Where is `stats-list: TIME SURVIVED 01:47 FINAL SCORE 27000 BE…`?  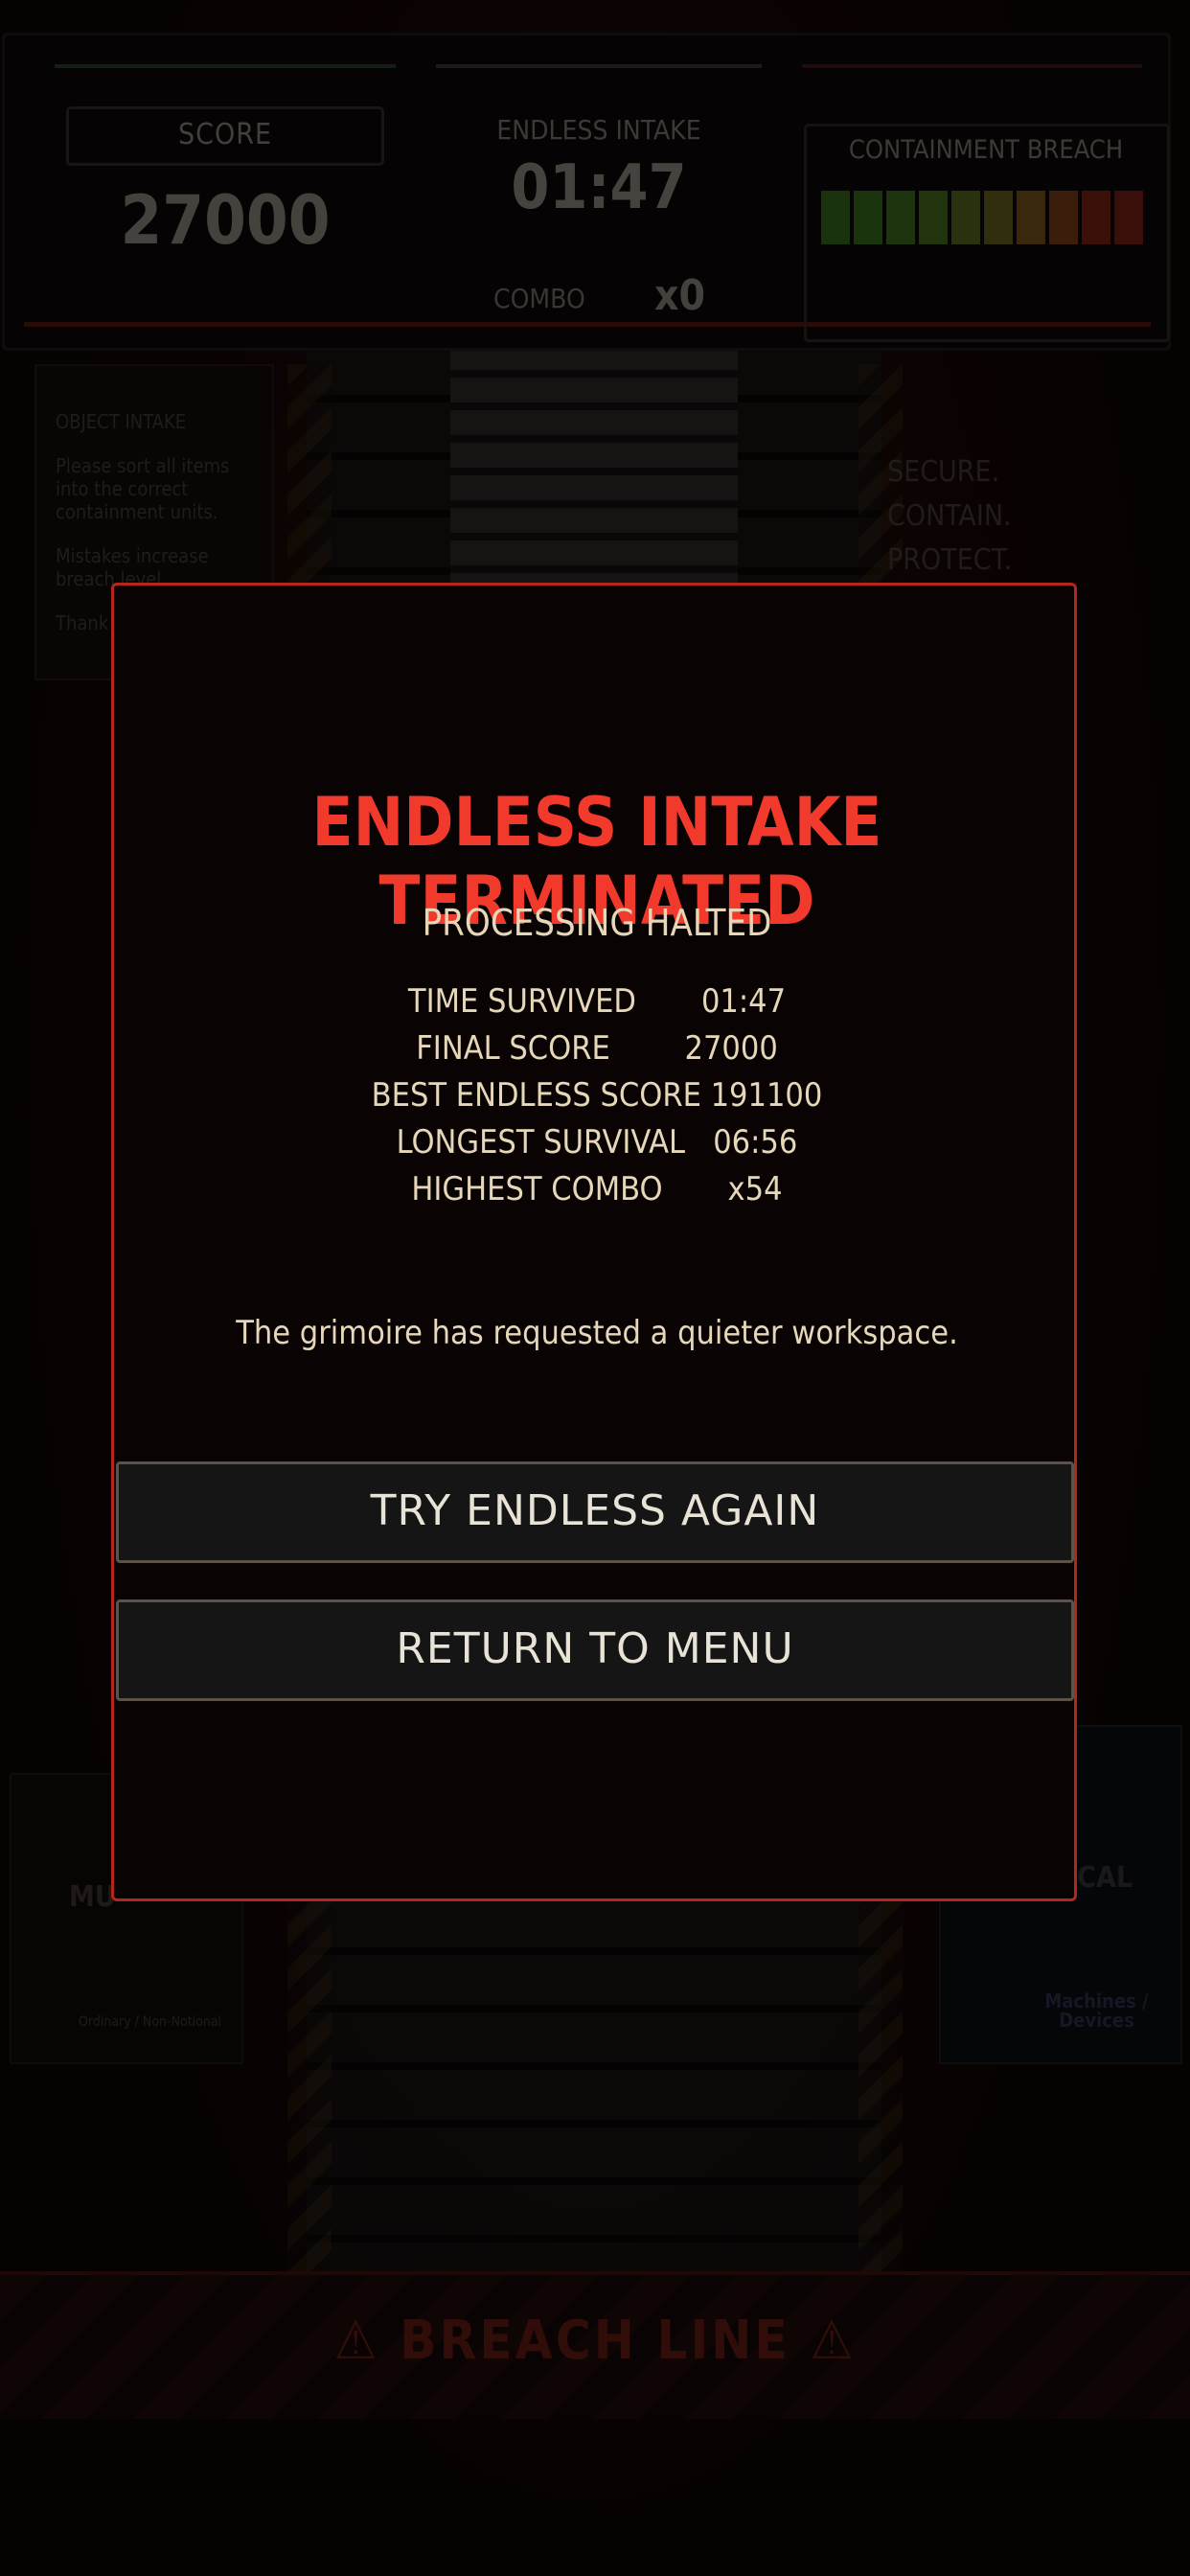
stats-list: TIME SURVIVED 01:47 FINAL SCORE 27000 BE… is located at coordinates (597, 1095).